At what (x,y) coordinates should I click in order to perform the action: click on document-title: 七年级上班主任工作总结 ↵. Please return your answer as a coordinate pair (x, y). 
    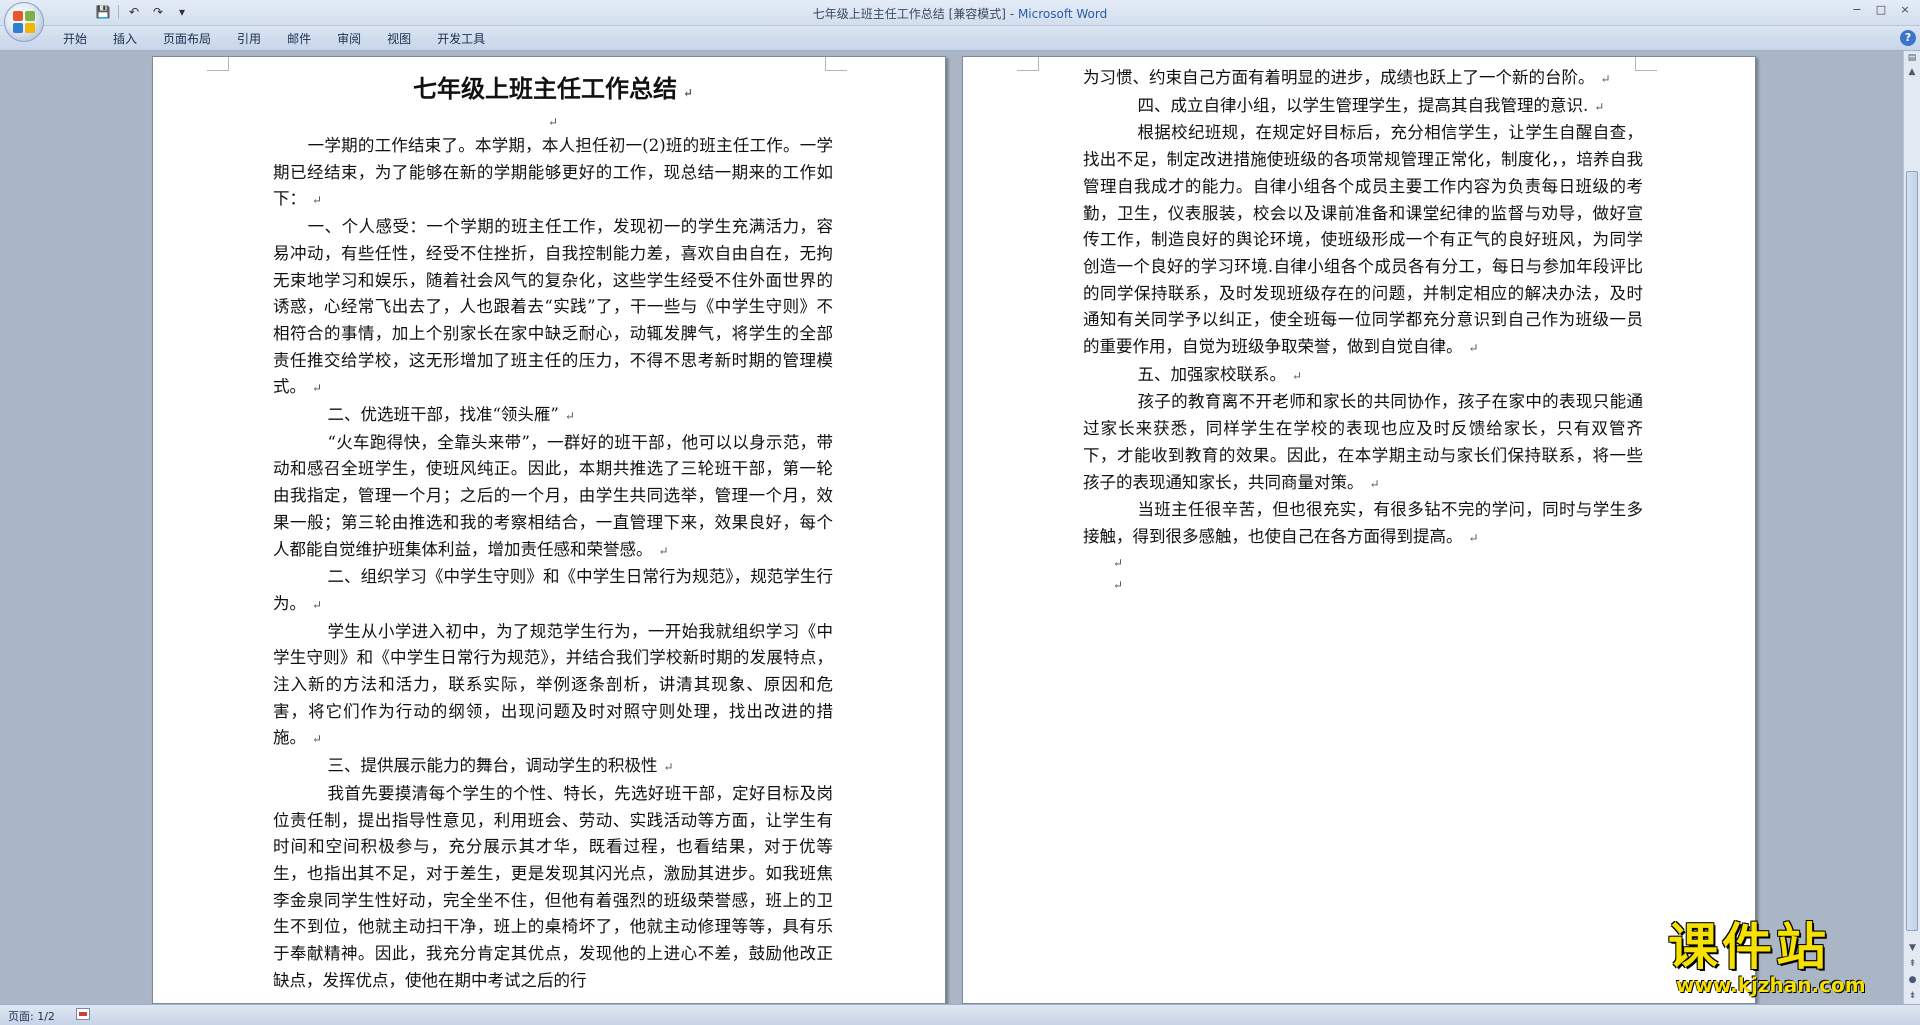
    Looking at the image, I should click on (553, 91).